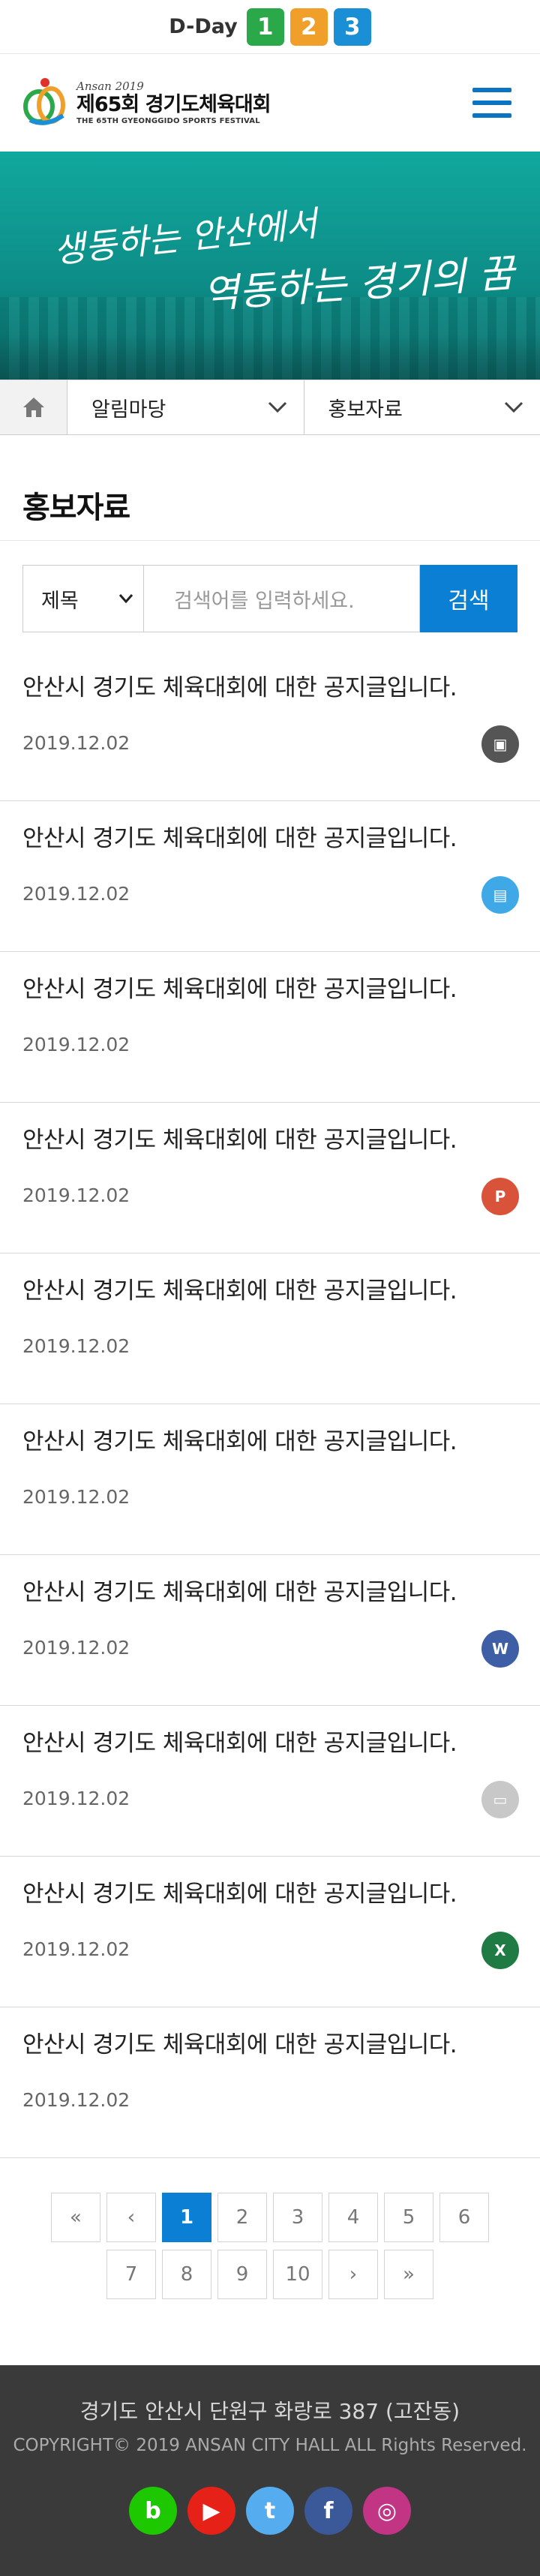  I want to click on first-page-button: «, so click(75, 2217).